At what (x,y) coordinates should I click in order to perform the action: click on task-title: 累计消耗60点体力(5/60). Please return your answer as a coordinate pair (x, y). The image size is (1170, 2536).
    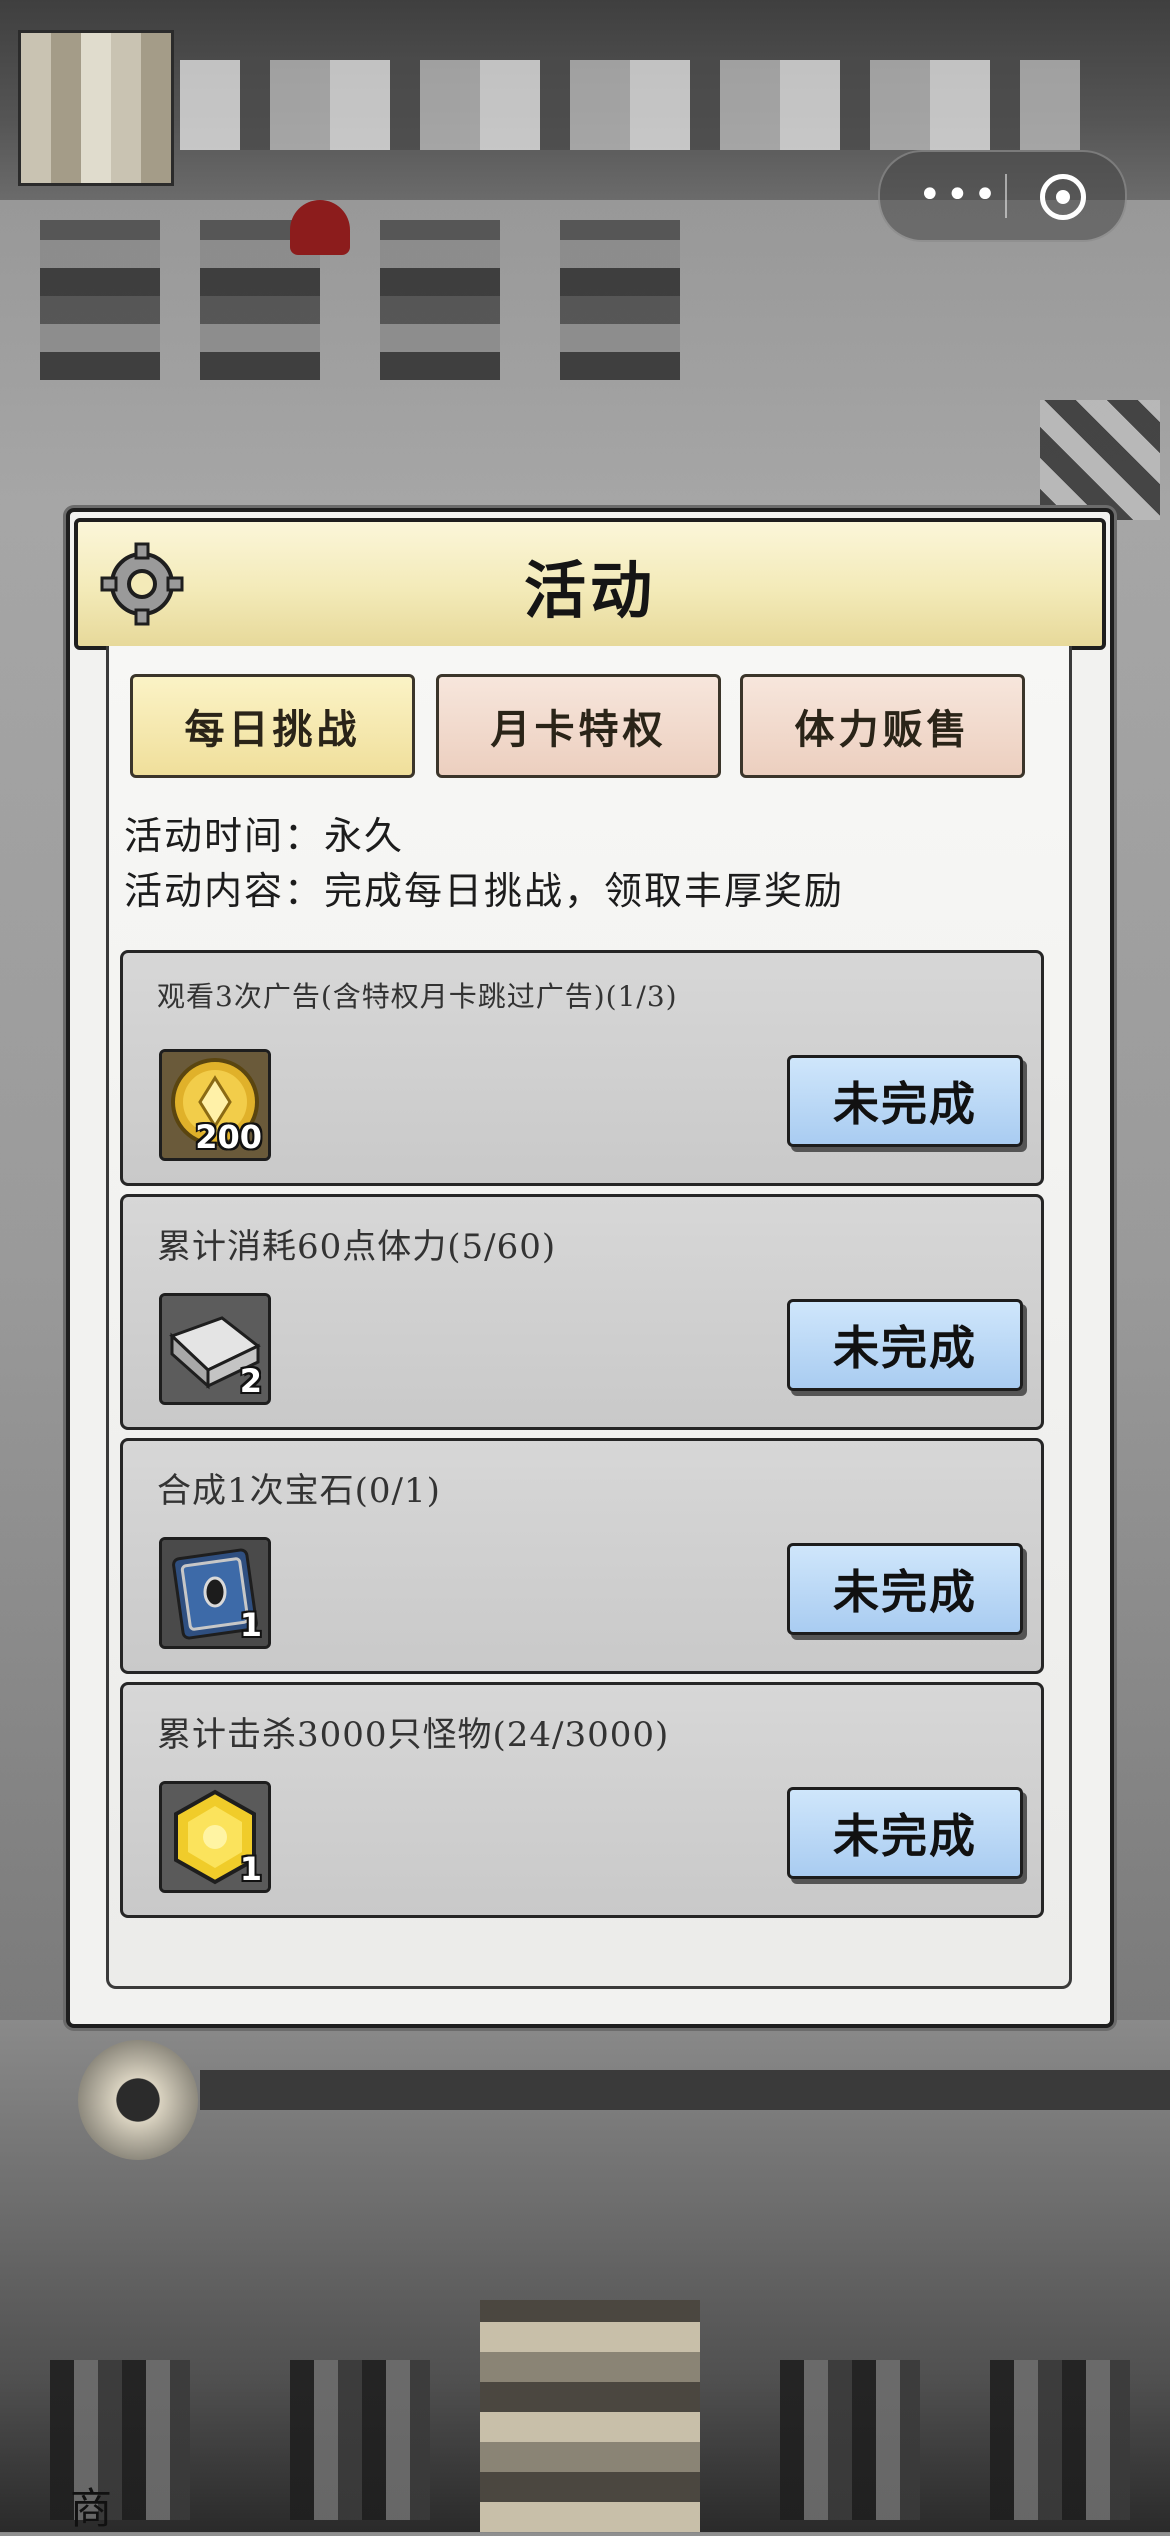
    Looking at the image, I should click on (357, 1247).